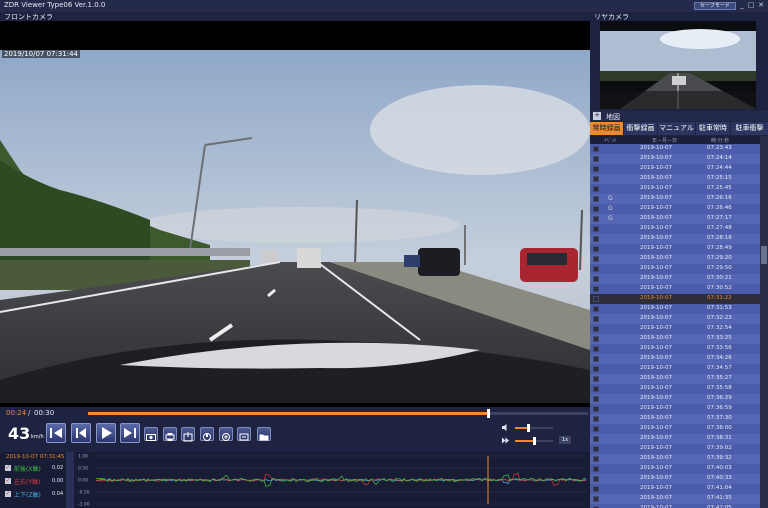 Image resolution: width=768 pixels, height=508 pixels. I want to click on list-item: 2019-10-07 07:41:35, so click(675, 499).